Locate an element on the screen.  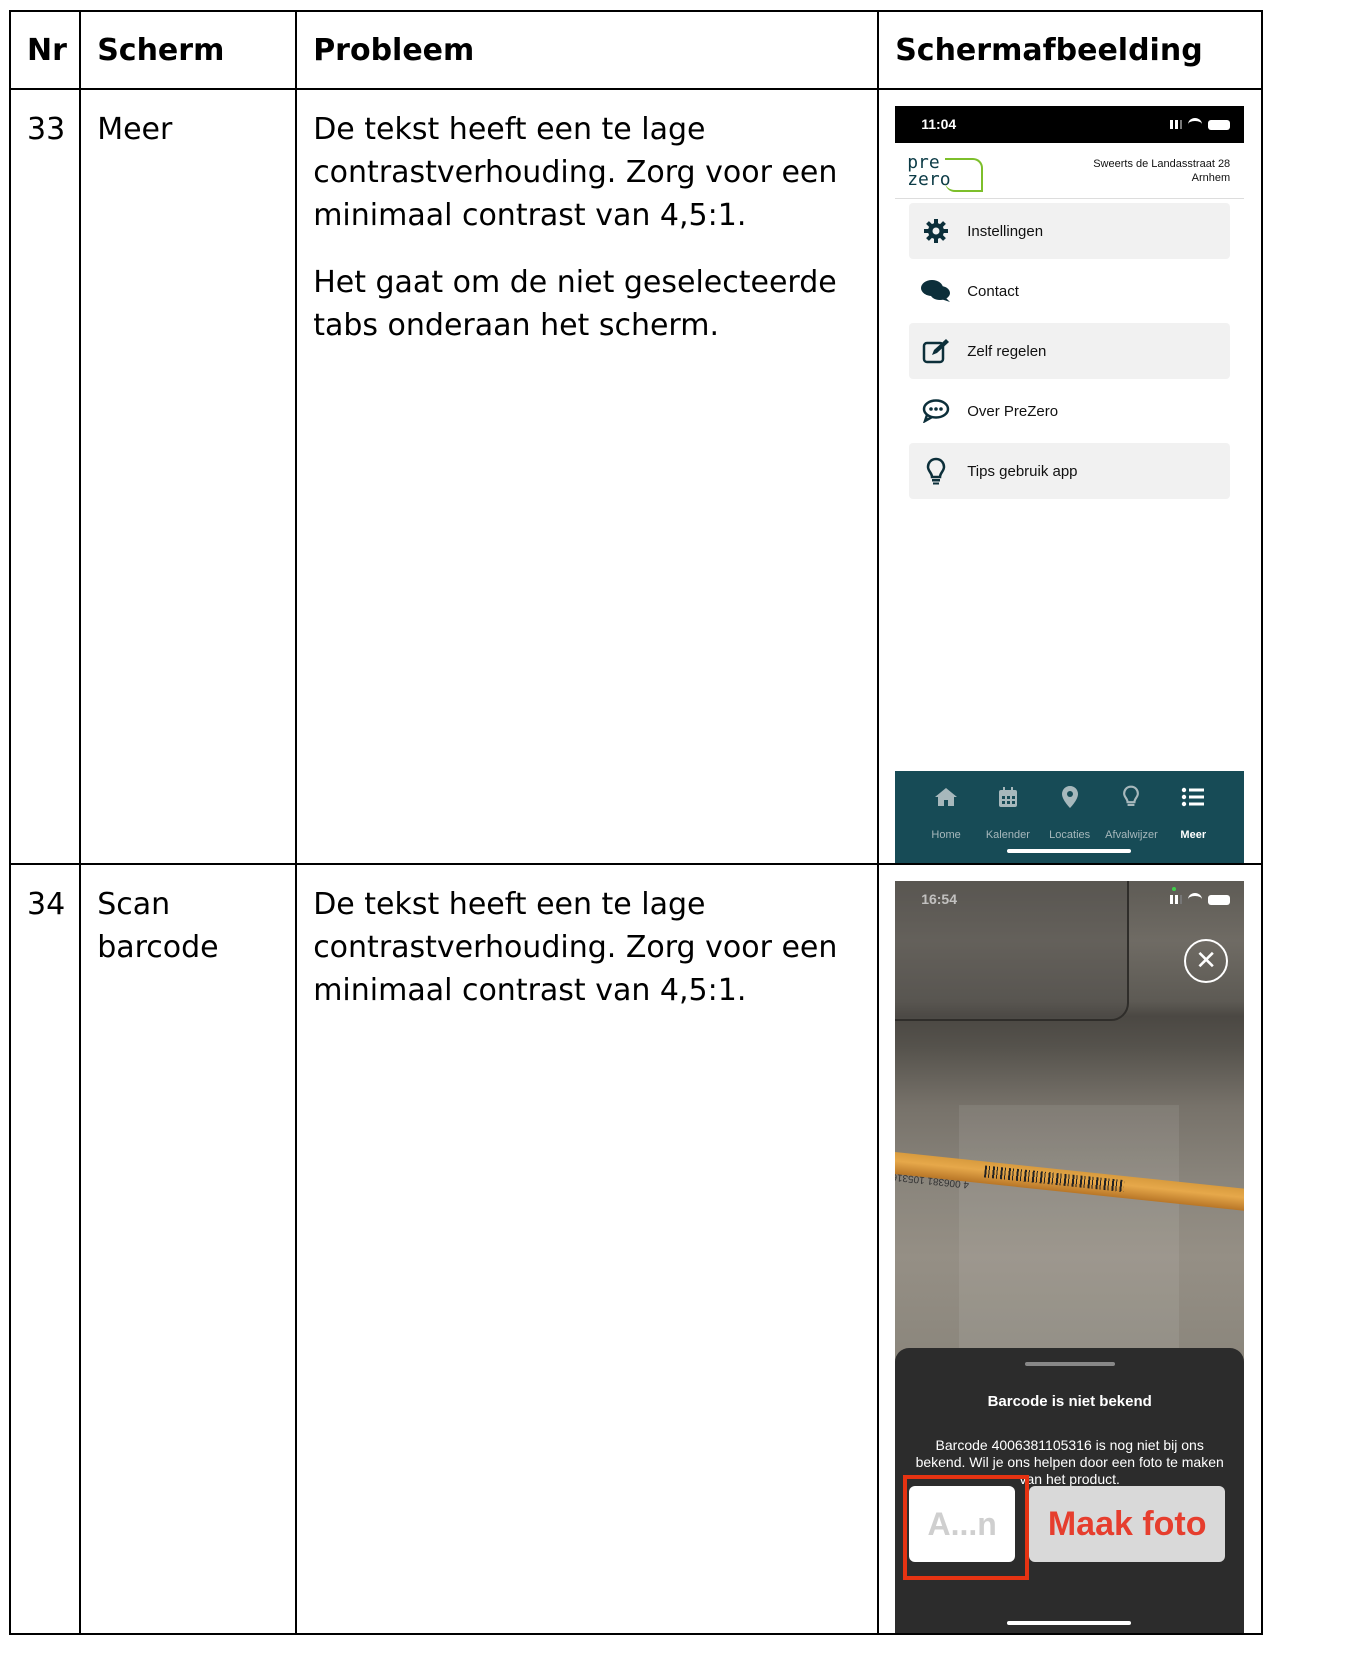
status-bar: 11:04 is located at coordinates (1070, 124).